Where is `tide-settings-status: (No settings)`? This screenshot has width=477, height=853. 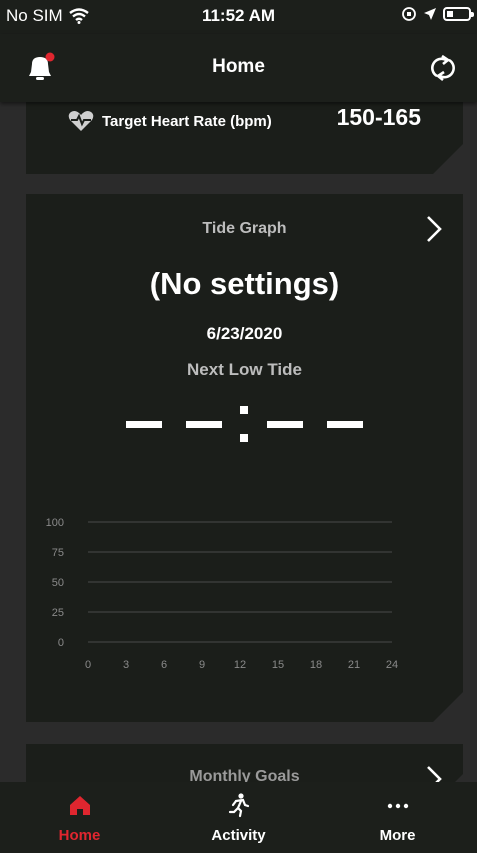
tide-settings-status: (No settings) is located at coordinates (244, 283).